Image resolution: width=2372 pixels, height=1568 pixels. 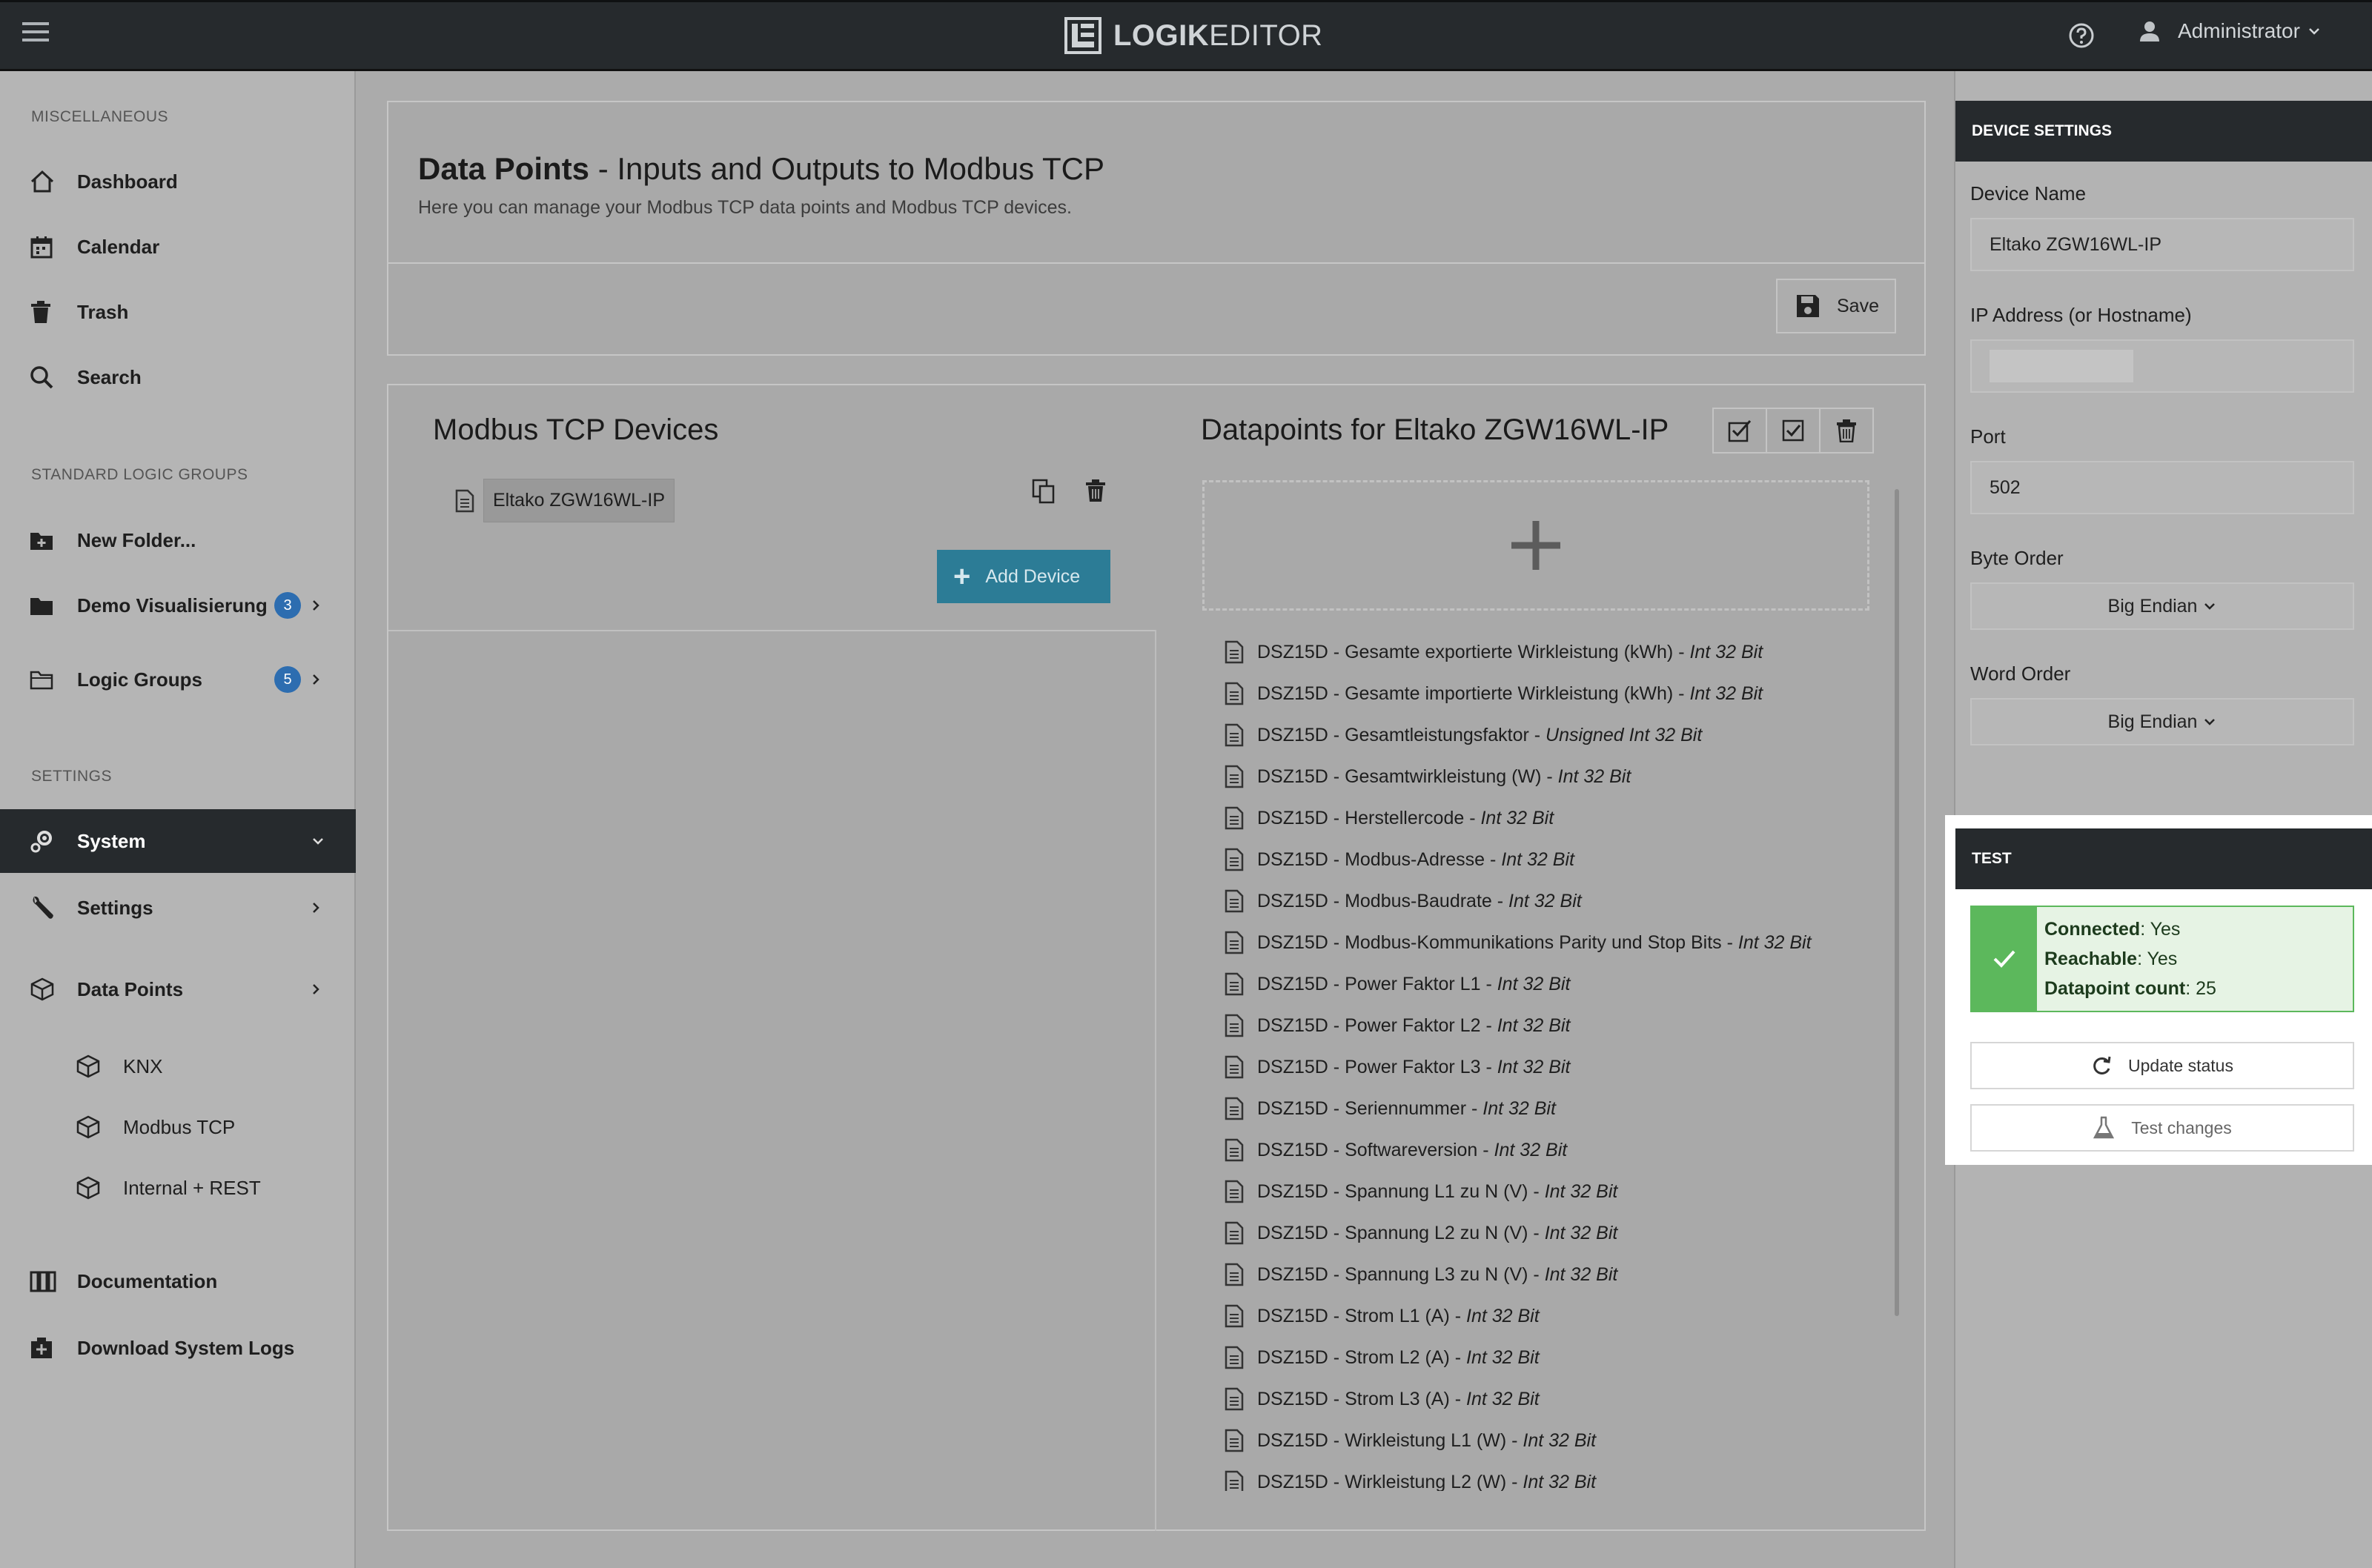 I want to click on sidebar-item-documentation: Documentation, so click(x=178, y=1281).